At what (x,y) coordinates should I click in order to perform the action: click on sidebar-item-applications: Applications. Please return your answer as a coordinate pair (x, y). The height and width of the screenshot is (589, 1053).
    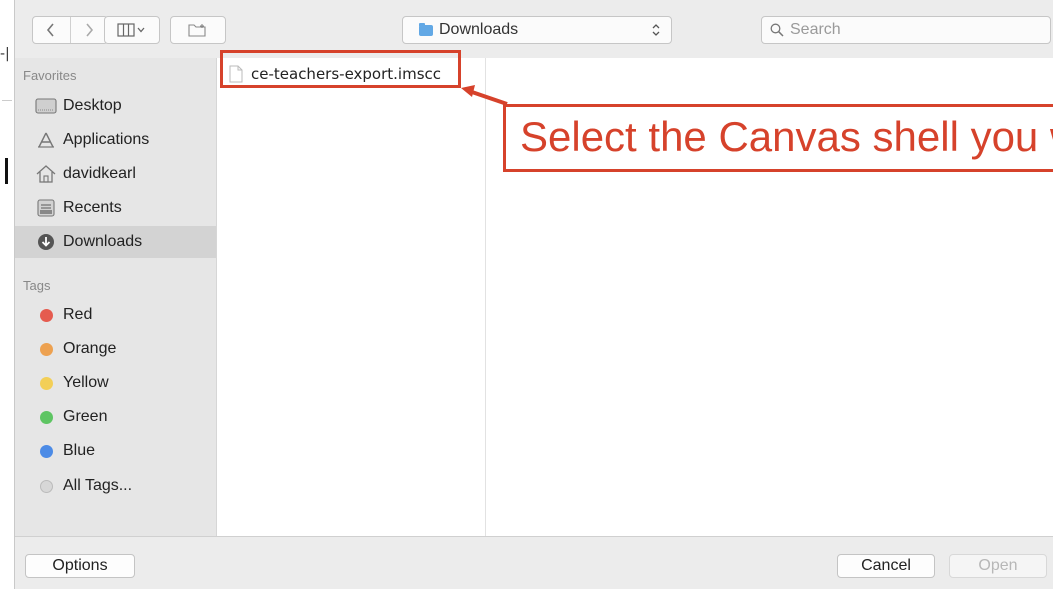
    Looking at the image, I should click on (115, 140).